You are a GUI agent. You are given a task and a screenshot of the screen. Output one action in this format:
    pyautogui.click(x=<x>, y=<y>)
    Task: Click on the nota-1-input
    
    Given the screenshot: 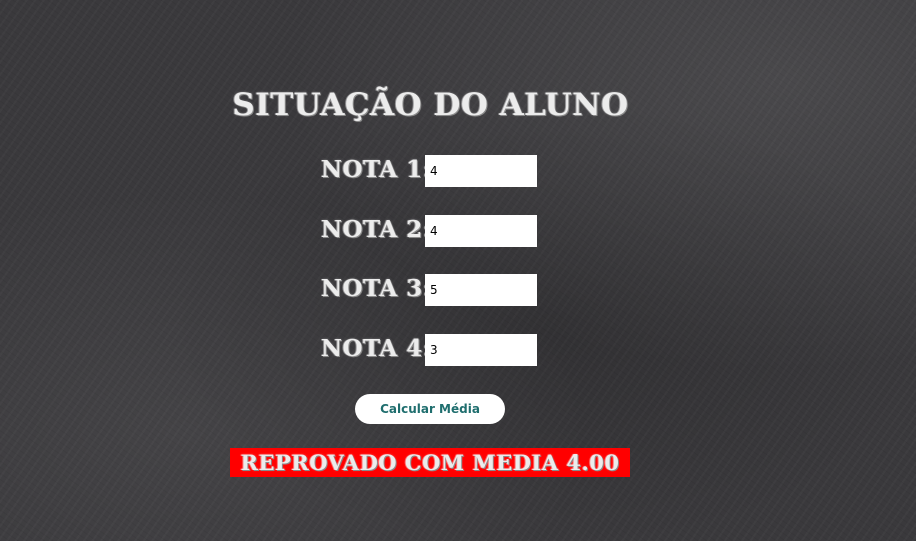 What is the action you would take?
    pyautogui.click(x=481, y=171)
    